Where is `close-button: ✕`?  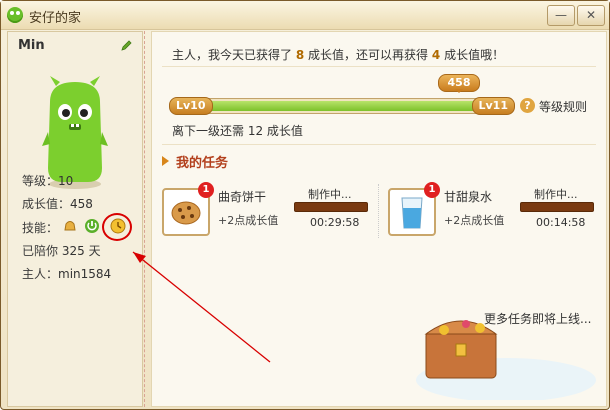 close-button: ✕ is located at coordinates (591, 15).